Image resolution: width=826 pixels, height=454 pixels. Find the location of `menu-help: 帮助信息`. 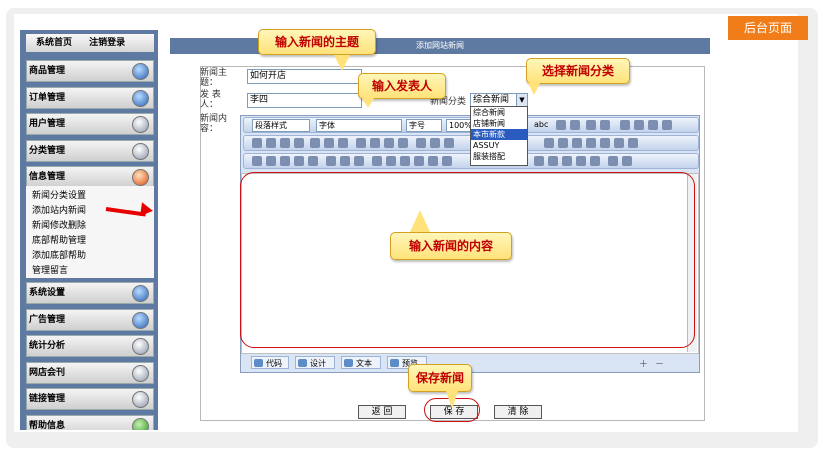

menu-help: 帮助信息 is located at coordinates (90, 422).